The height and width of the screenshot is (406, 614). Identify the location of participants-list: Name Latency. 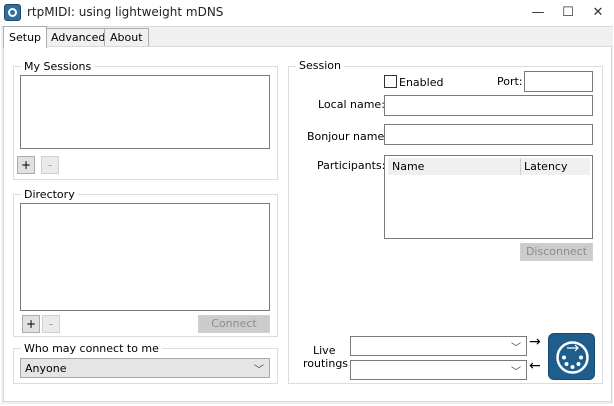
(488, 197).